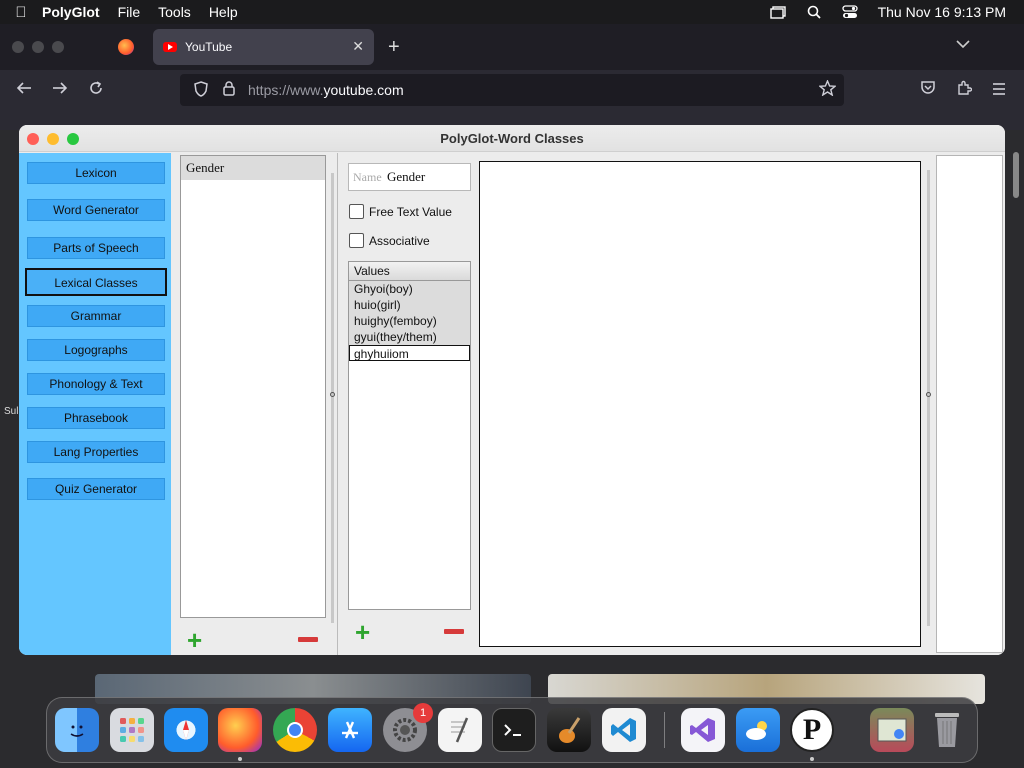  I want to click on menu-help: Help, so click(223, 12).